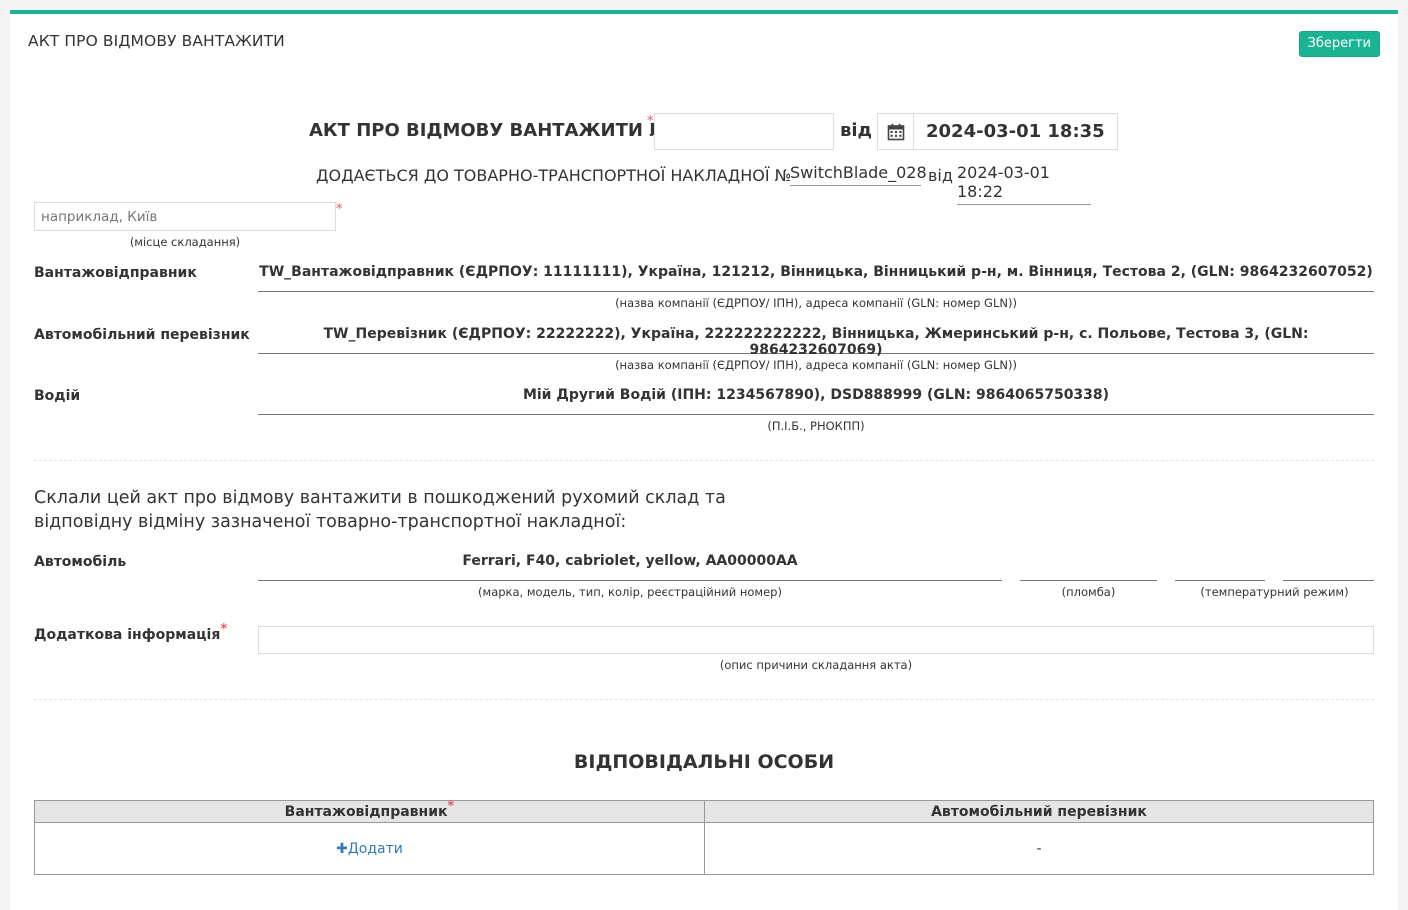 The image size is (1408, 910). I want to click on driver-hint: (П.І.Б., РНОКПП), so click(816, 426).